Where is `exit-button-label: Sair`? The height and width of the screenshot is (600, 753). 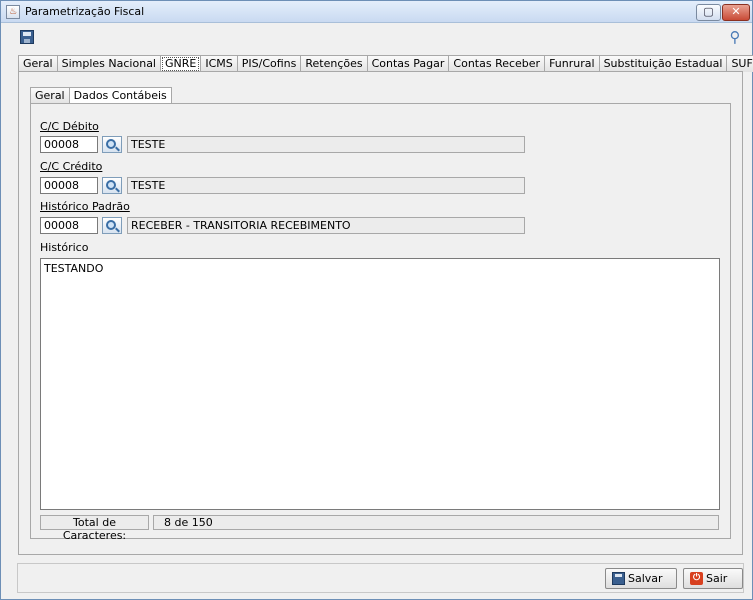 exit-button-label: Sair is located at coordinates (717, 578).